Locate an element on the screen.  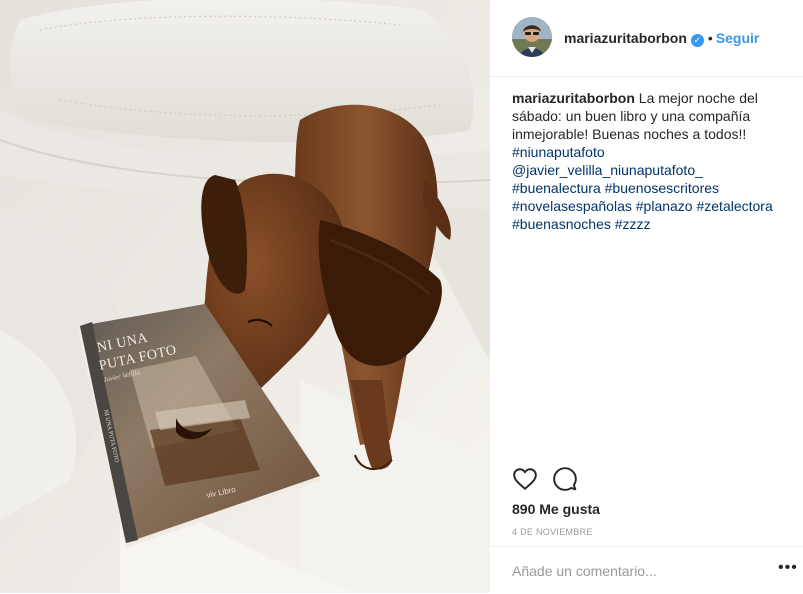
header-user-line: mariazuritaborbon ✓ • Seguir is located at coordinates (661, 38).